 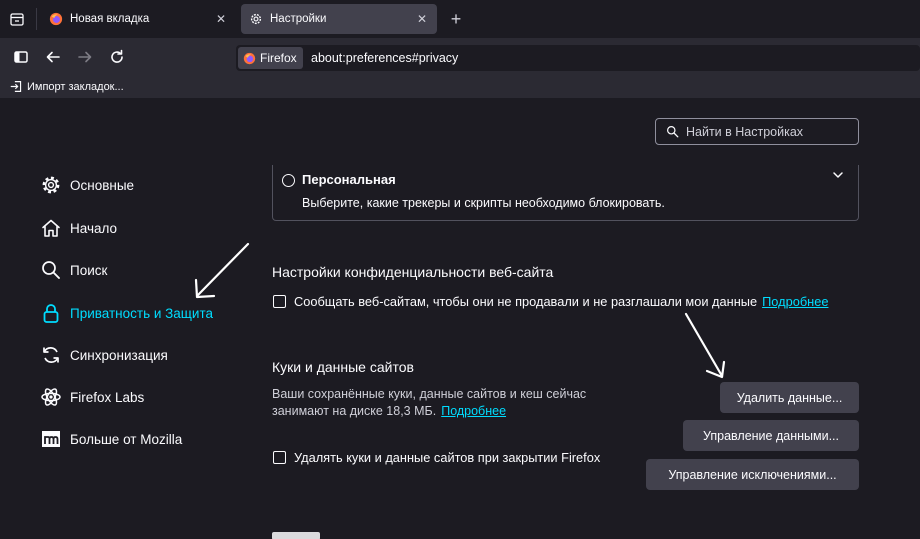 I want to click on sidebar-item-general: Основные, so click(x=87, y=185).